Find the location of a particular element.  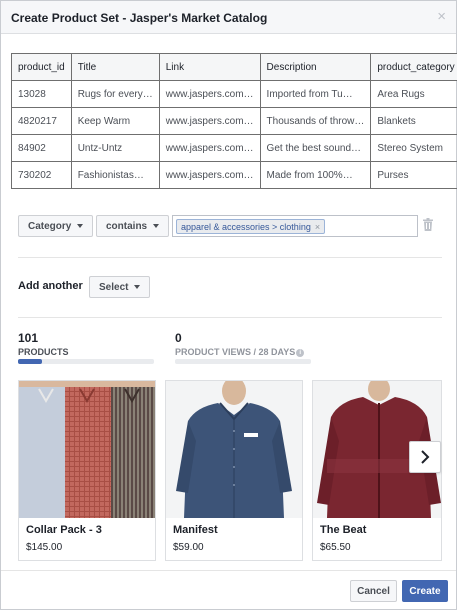

product-name: The Beat is located at coordinates (343, 530).